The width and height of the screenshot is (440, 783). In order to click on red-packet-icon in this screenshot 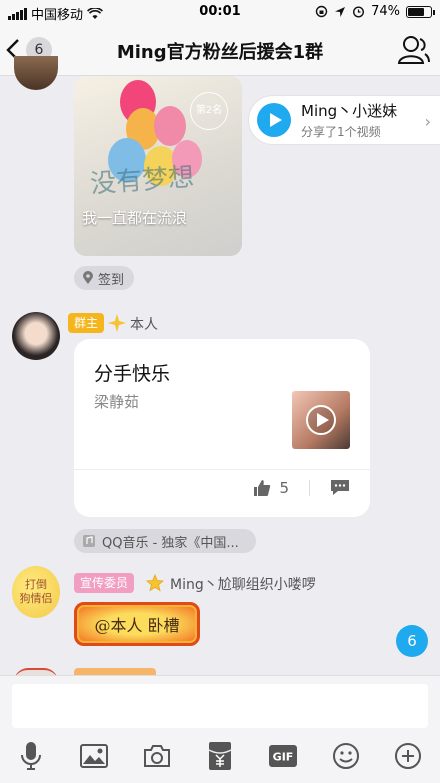, I will do `click(220, 756)`.